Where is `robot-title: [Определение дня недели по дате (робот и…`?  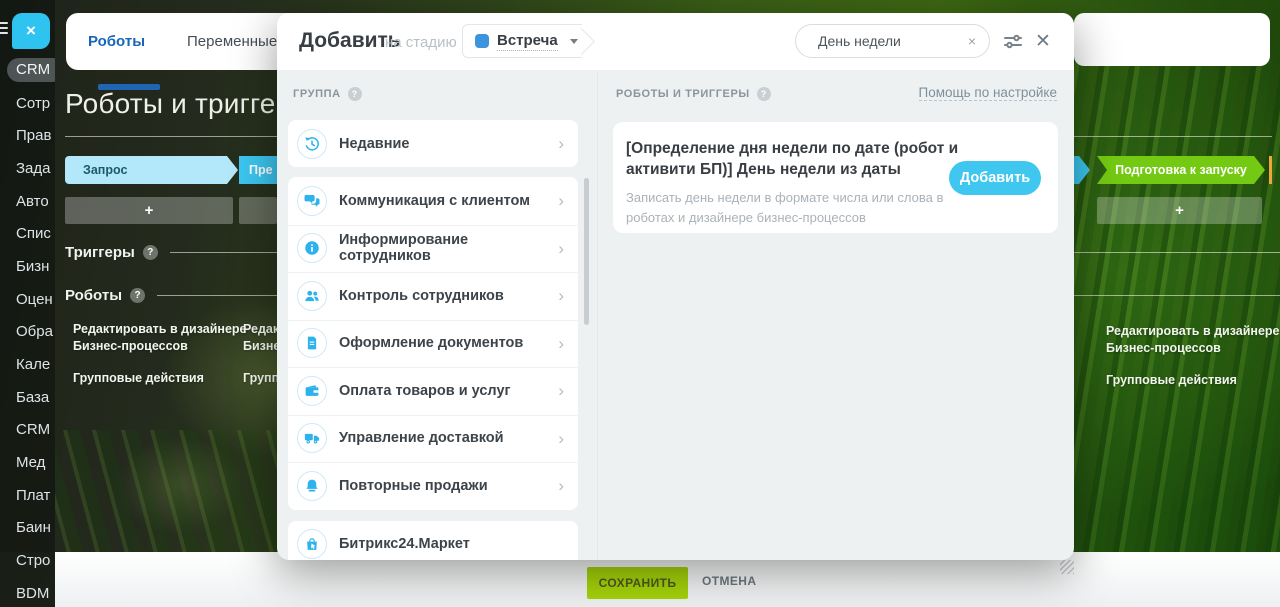 robot-title: [Определение дня недели по дате (робот и… is located at coordinates (792, 159).